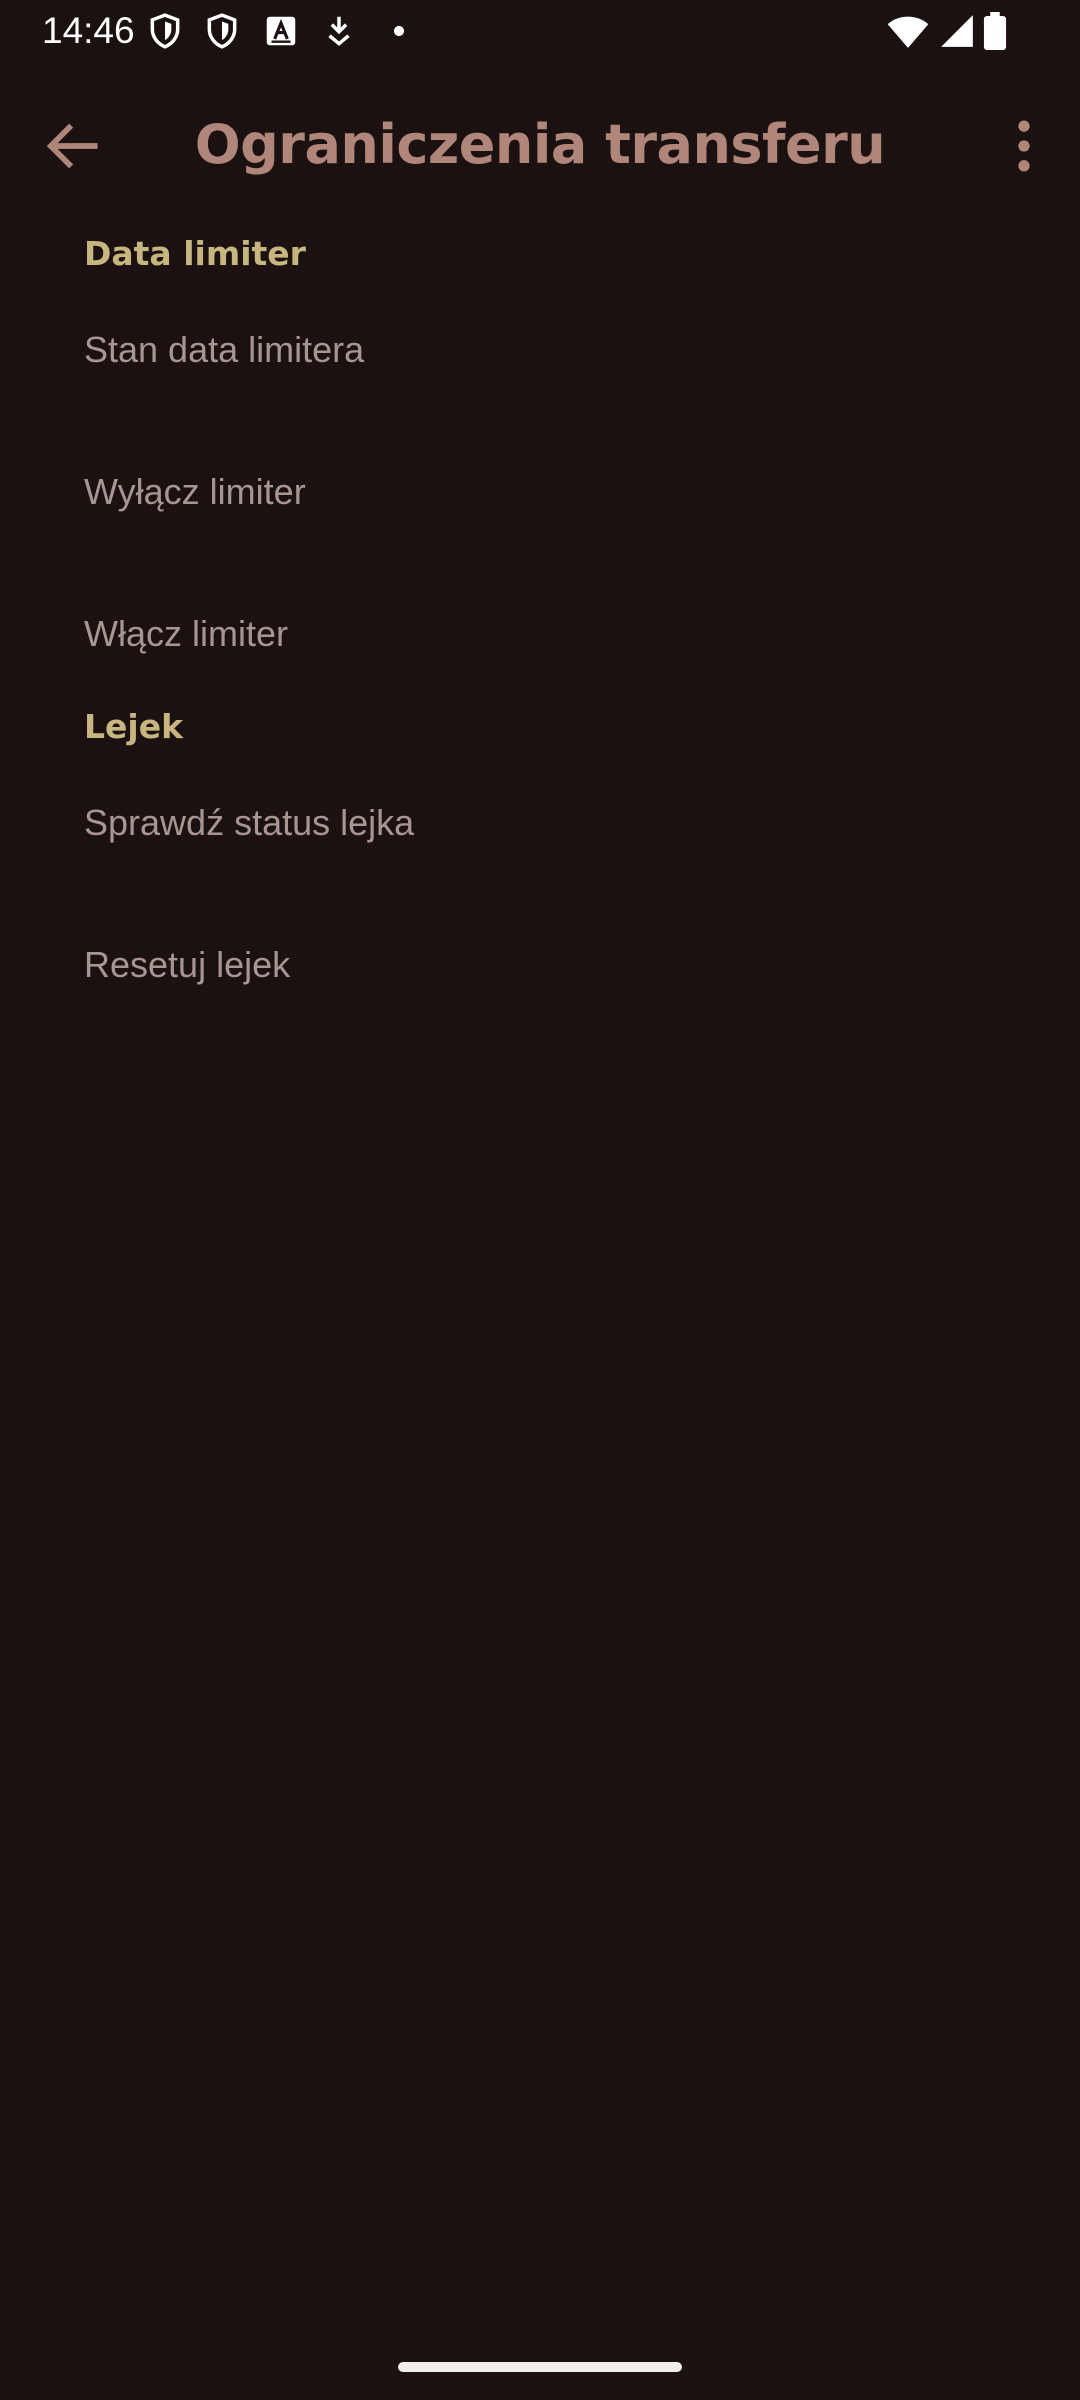 Image resolution: width=1080 pixels, height=2400 pixels. I want to click on pref-item-reset-funnel: Resetuj lejek, so click(540, 965).